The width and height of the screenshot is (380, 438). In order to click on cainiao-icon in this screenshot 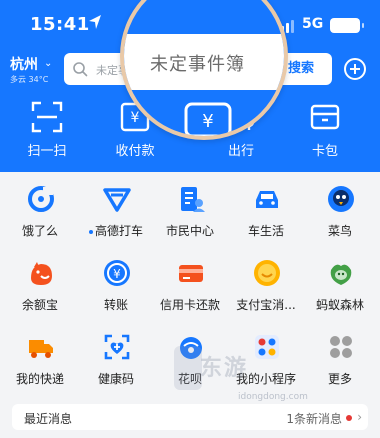, I will do `click(341, 199)`.